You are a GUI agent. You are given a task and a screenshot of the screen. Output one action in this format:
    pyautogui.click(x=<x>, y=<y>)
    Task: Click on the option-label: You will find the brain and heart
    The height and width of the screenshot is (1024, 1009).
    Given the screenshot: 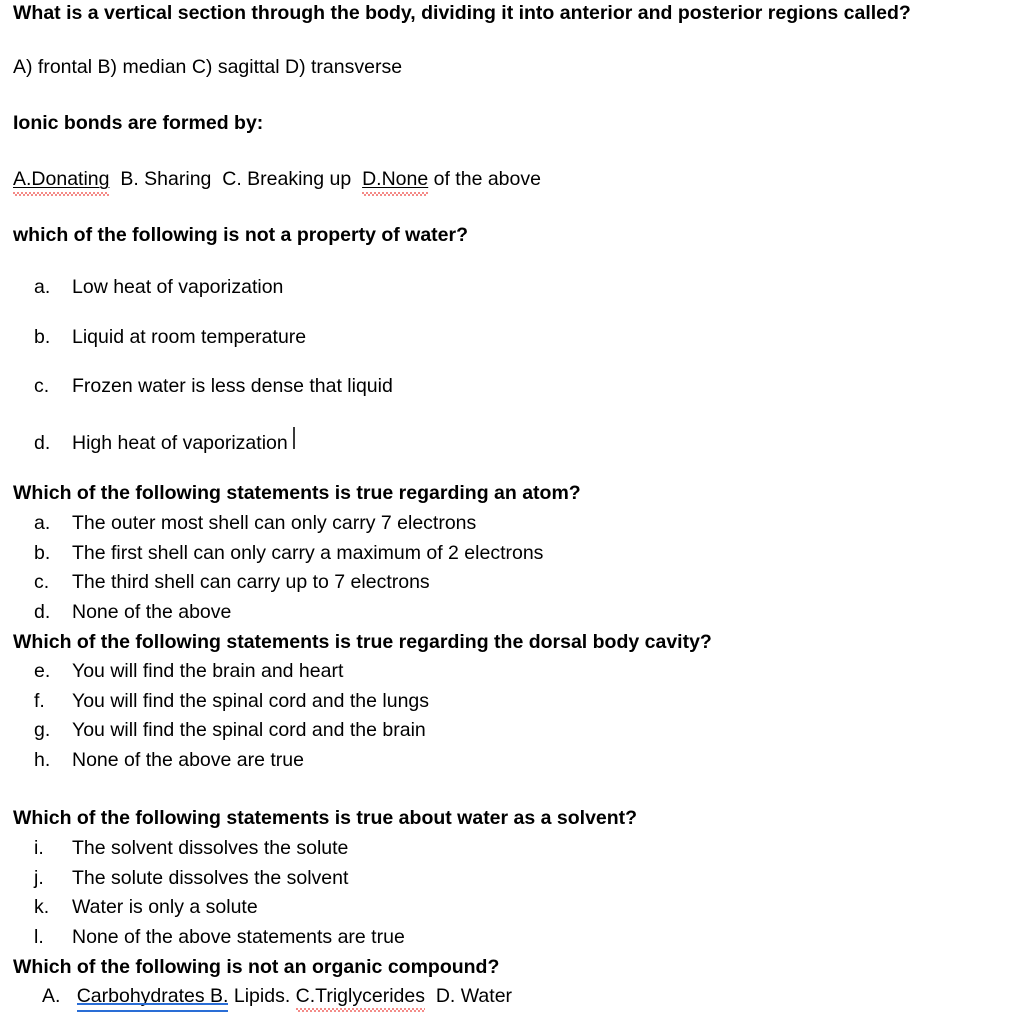 What is the action you would take?
    pyautogui.click(x=208, y=671)
    